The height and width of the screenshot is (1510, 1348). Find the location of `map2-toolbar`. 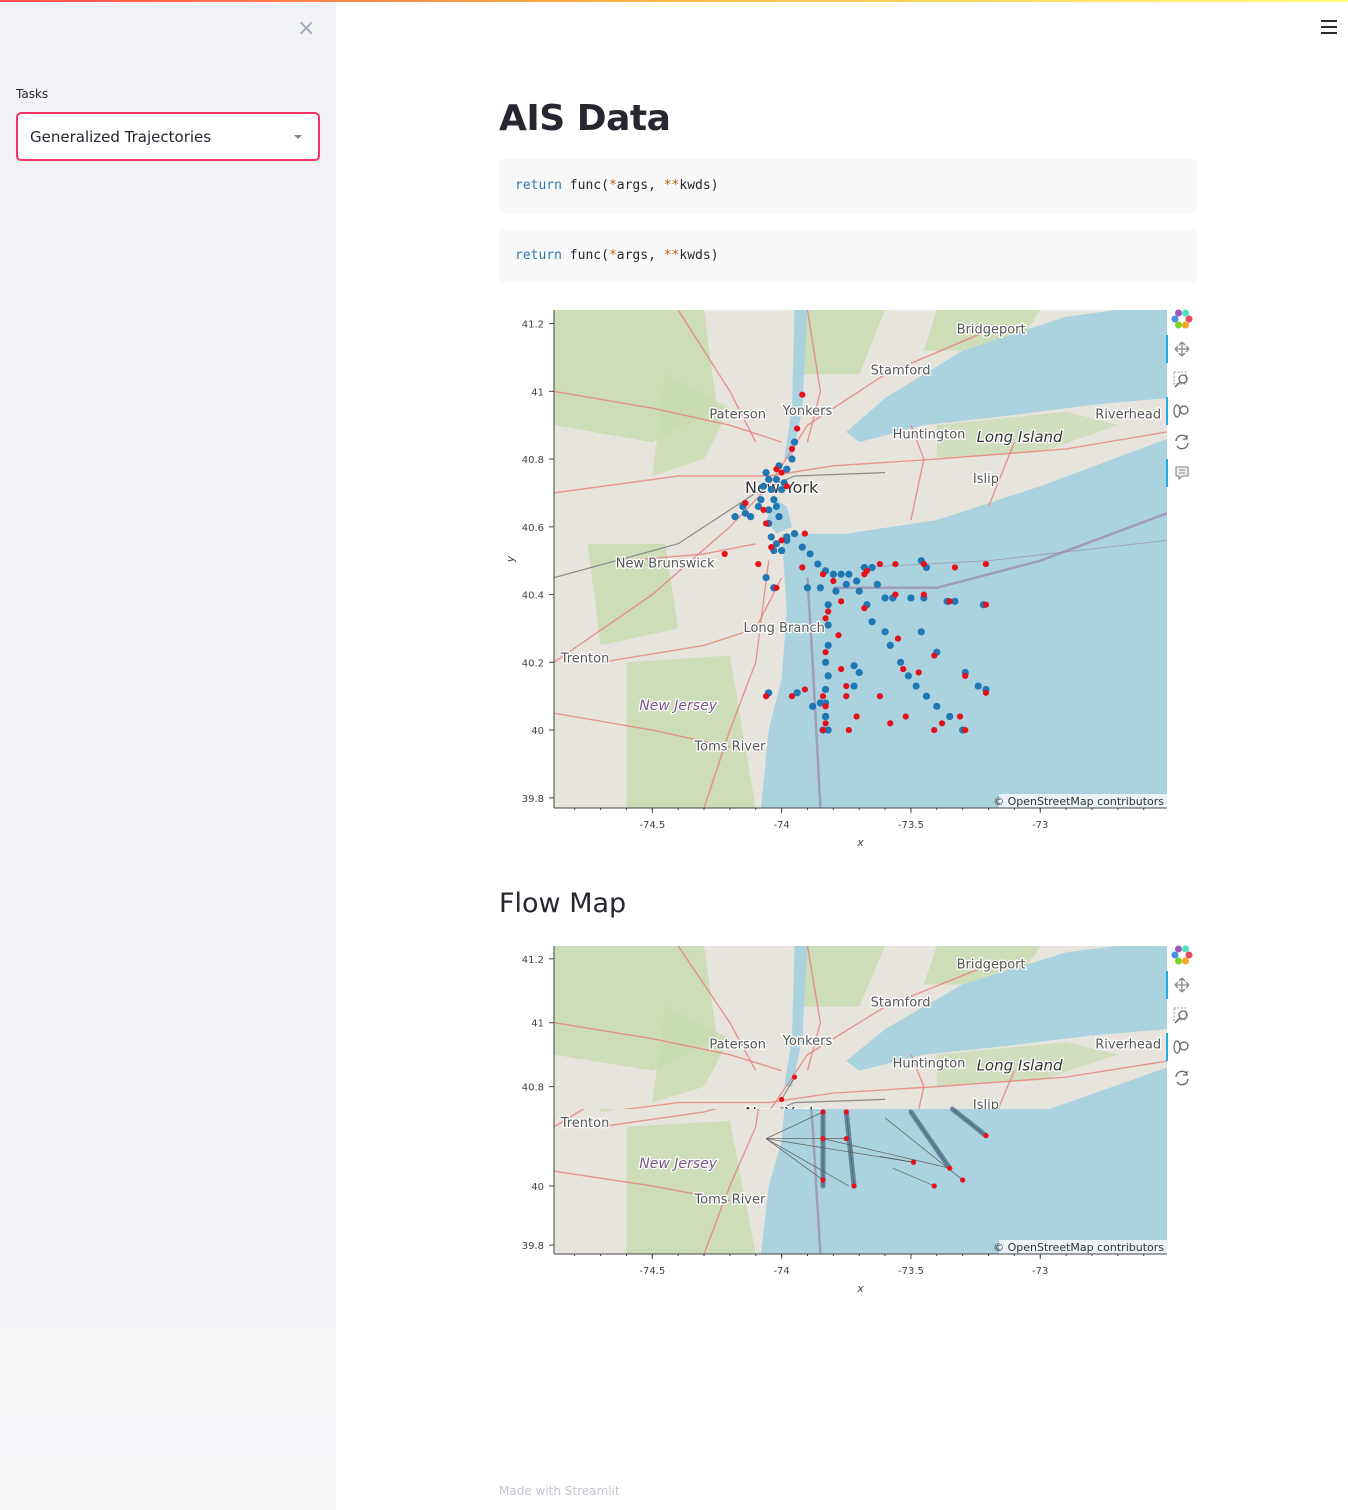

map2-toolbar is located at coordinates (1179, 1015).